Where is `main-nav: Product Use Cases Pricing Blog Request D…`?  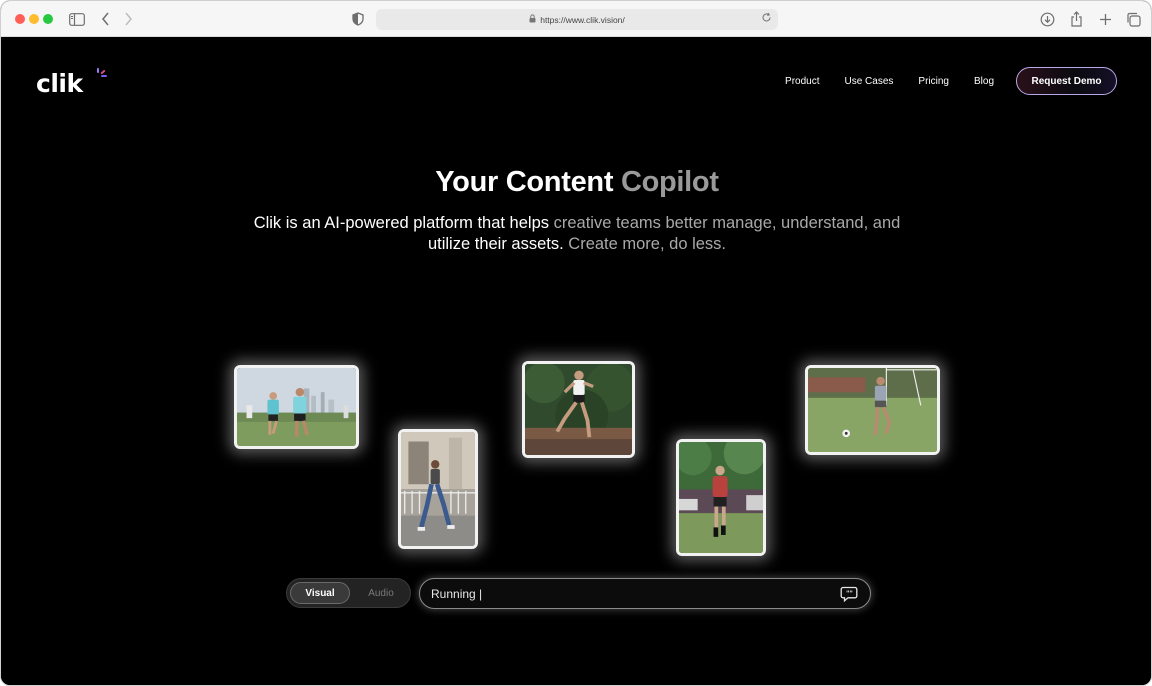
main-nav: Product Use Cases Pricing Blog Request D… is located at coordinates (951, 81).